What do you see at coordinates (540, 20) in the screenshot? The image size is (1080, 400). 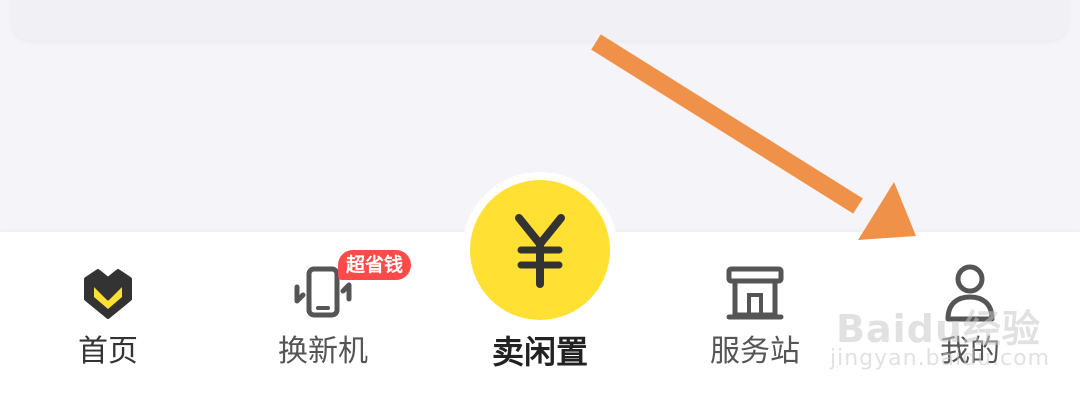 I see `content-card` at bounding box center [540, 20].